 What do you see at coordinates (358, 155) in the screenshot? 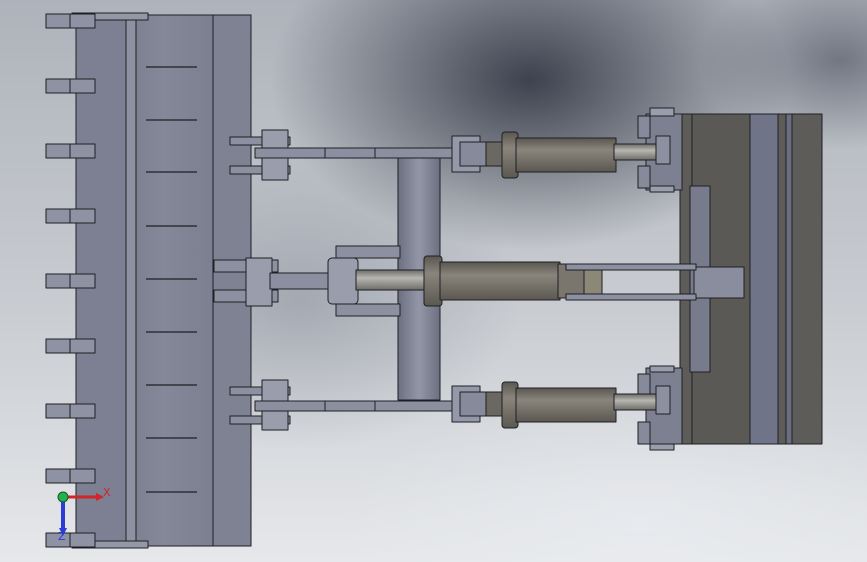
I see `upper-tilt-link` at bounding box center [358, 155].